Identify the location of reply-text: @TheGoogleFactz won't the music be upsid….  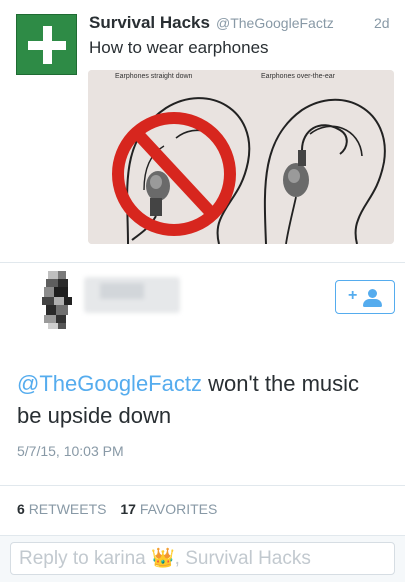
(202, 400).